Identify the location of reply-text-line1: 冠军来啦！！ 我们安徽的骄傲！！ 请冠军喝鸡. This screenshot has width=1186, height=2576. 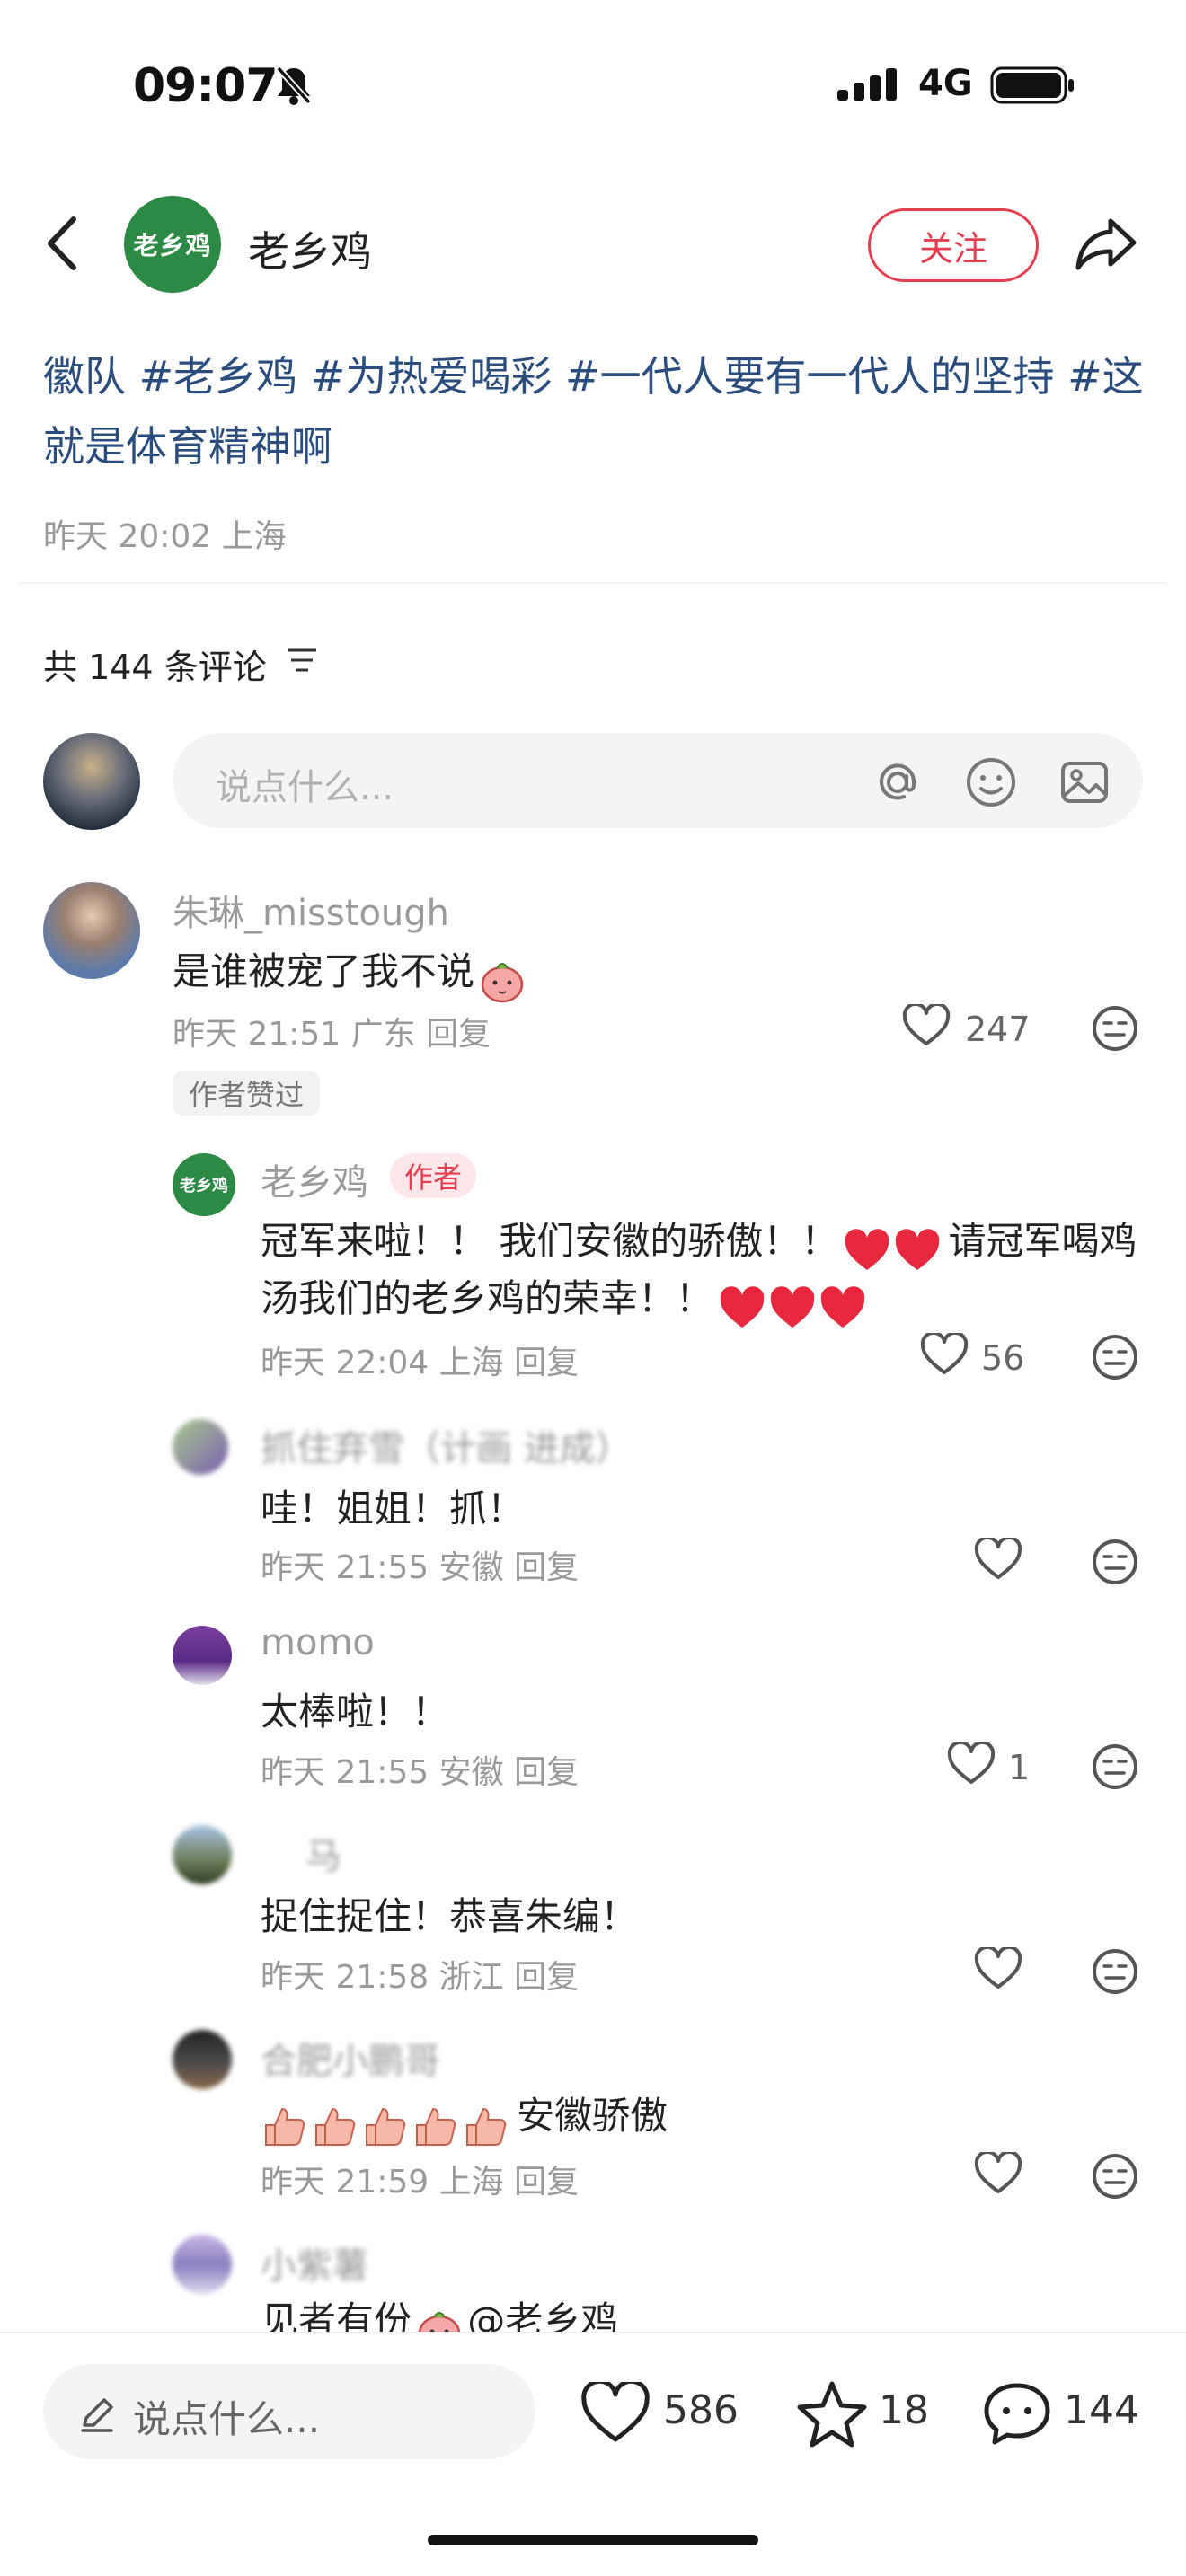
(699, 1242).